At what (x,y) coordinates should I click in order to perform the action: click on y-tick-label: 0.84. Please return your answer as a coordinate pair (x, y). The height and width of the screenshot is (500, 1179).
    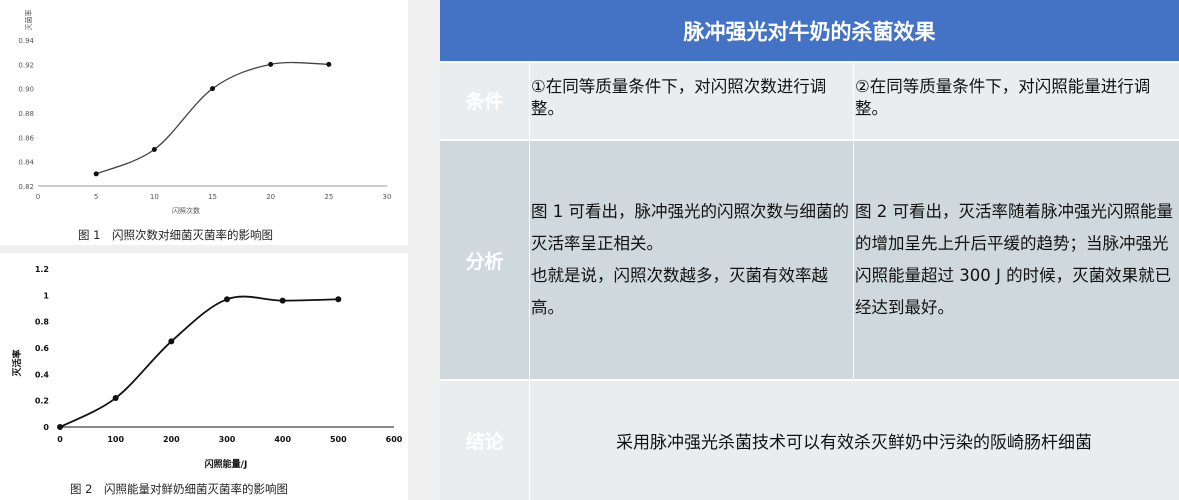
    Looking at the image, I should click on (26, 163).